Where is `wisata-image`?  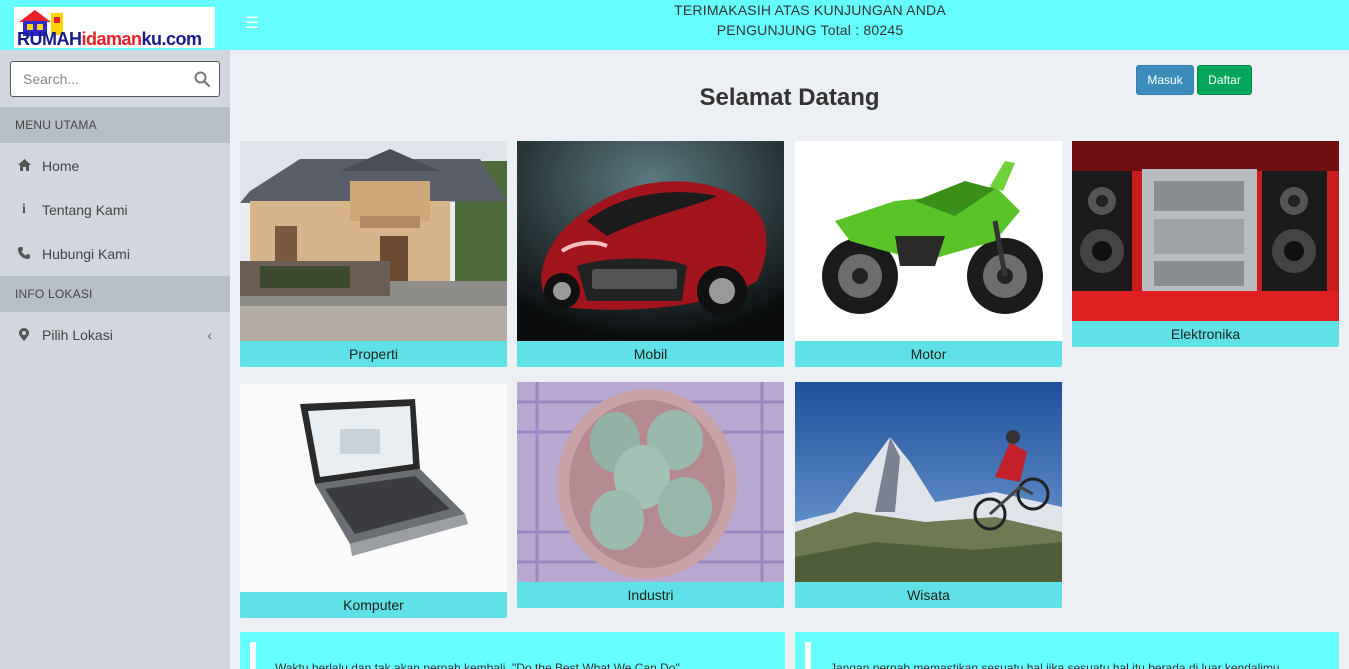
wisata-image is located at coordinates (928, 482).